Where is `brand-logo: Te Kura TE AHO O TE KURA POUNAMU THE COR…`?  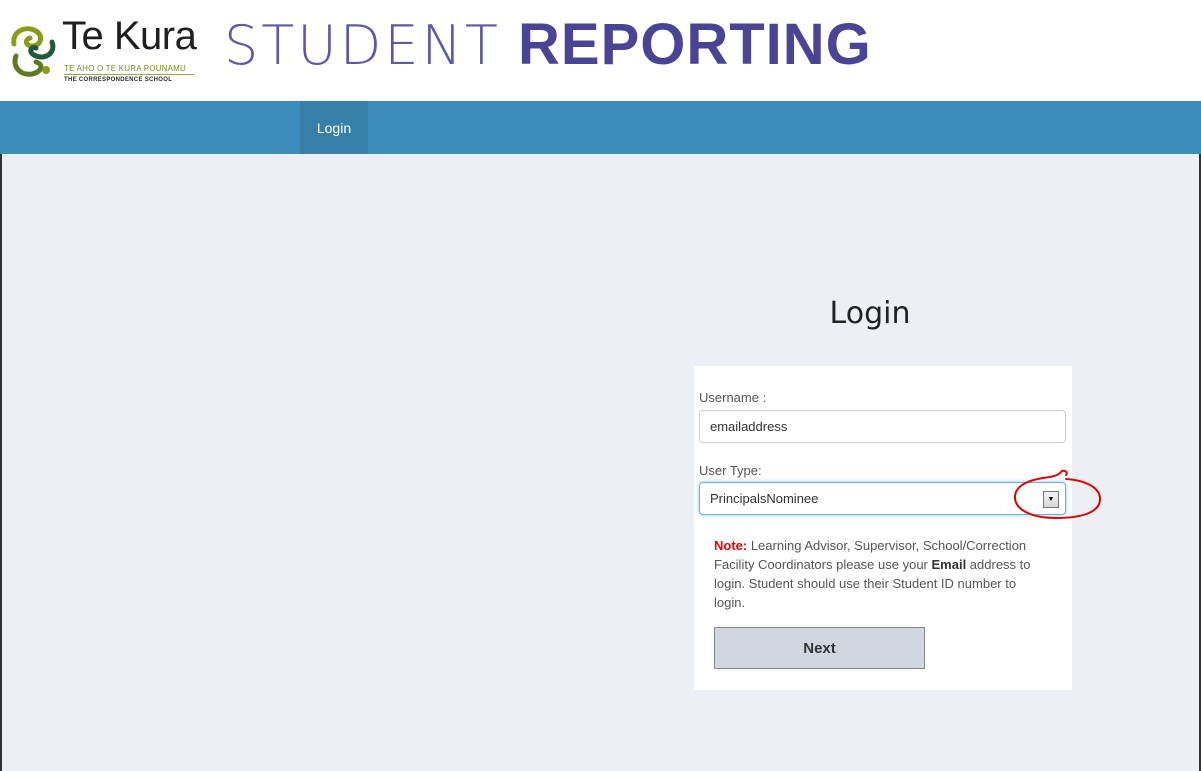 brand-logo: Te Kura TE AHO O TE KURA POUNAMU THE COR… is located at coordinates (103, 51).